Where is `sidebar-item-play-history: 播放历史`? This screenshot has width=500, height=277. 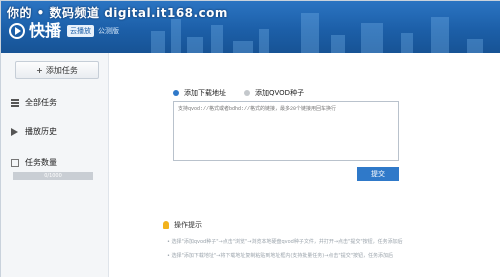
sidebar-item-play-history: 播放历史 is located at coordinates (34, 131).